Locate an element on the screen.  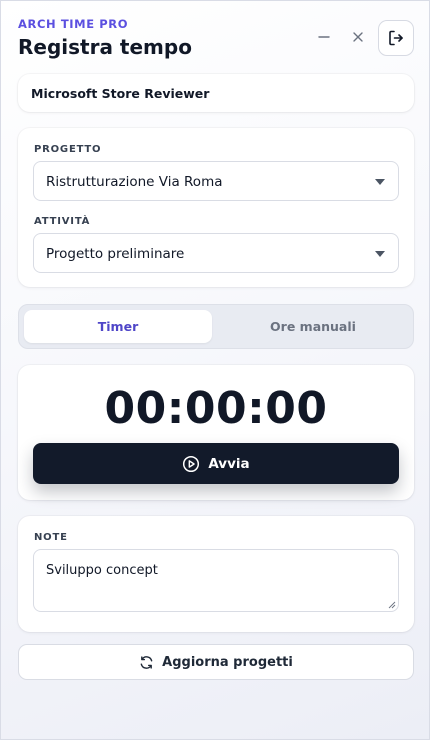
timer-display: 00:00:00 is located at coordinates (216, 408).